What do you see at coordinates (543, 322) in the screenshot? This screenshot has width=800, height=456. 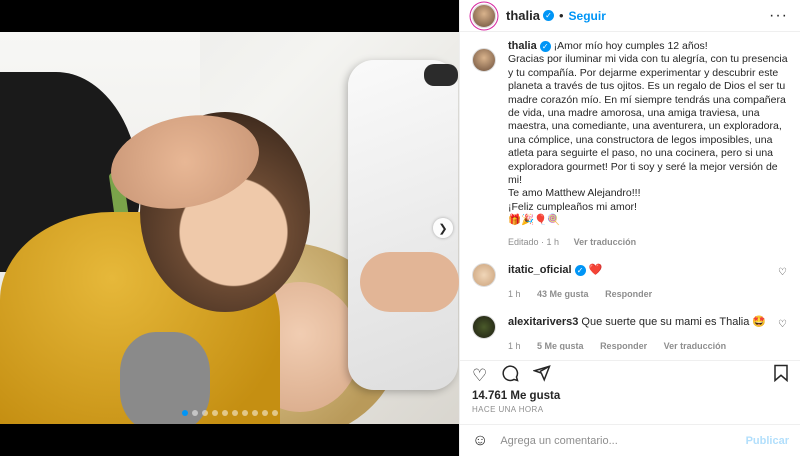 I see `comment-username: alexitarivers3` at bounding box center [543, 322].